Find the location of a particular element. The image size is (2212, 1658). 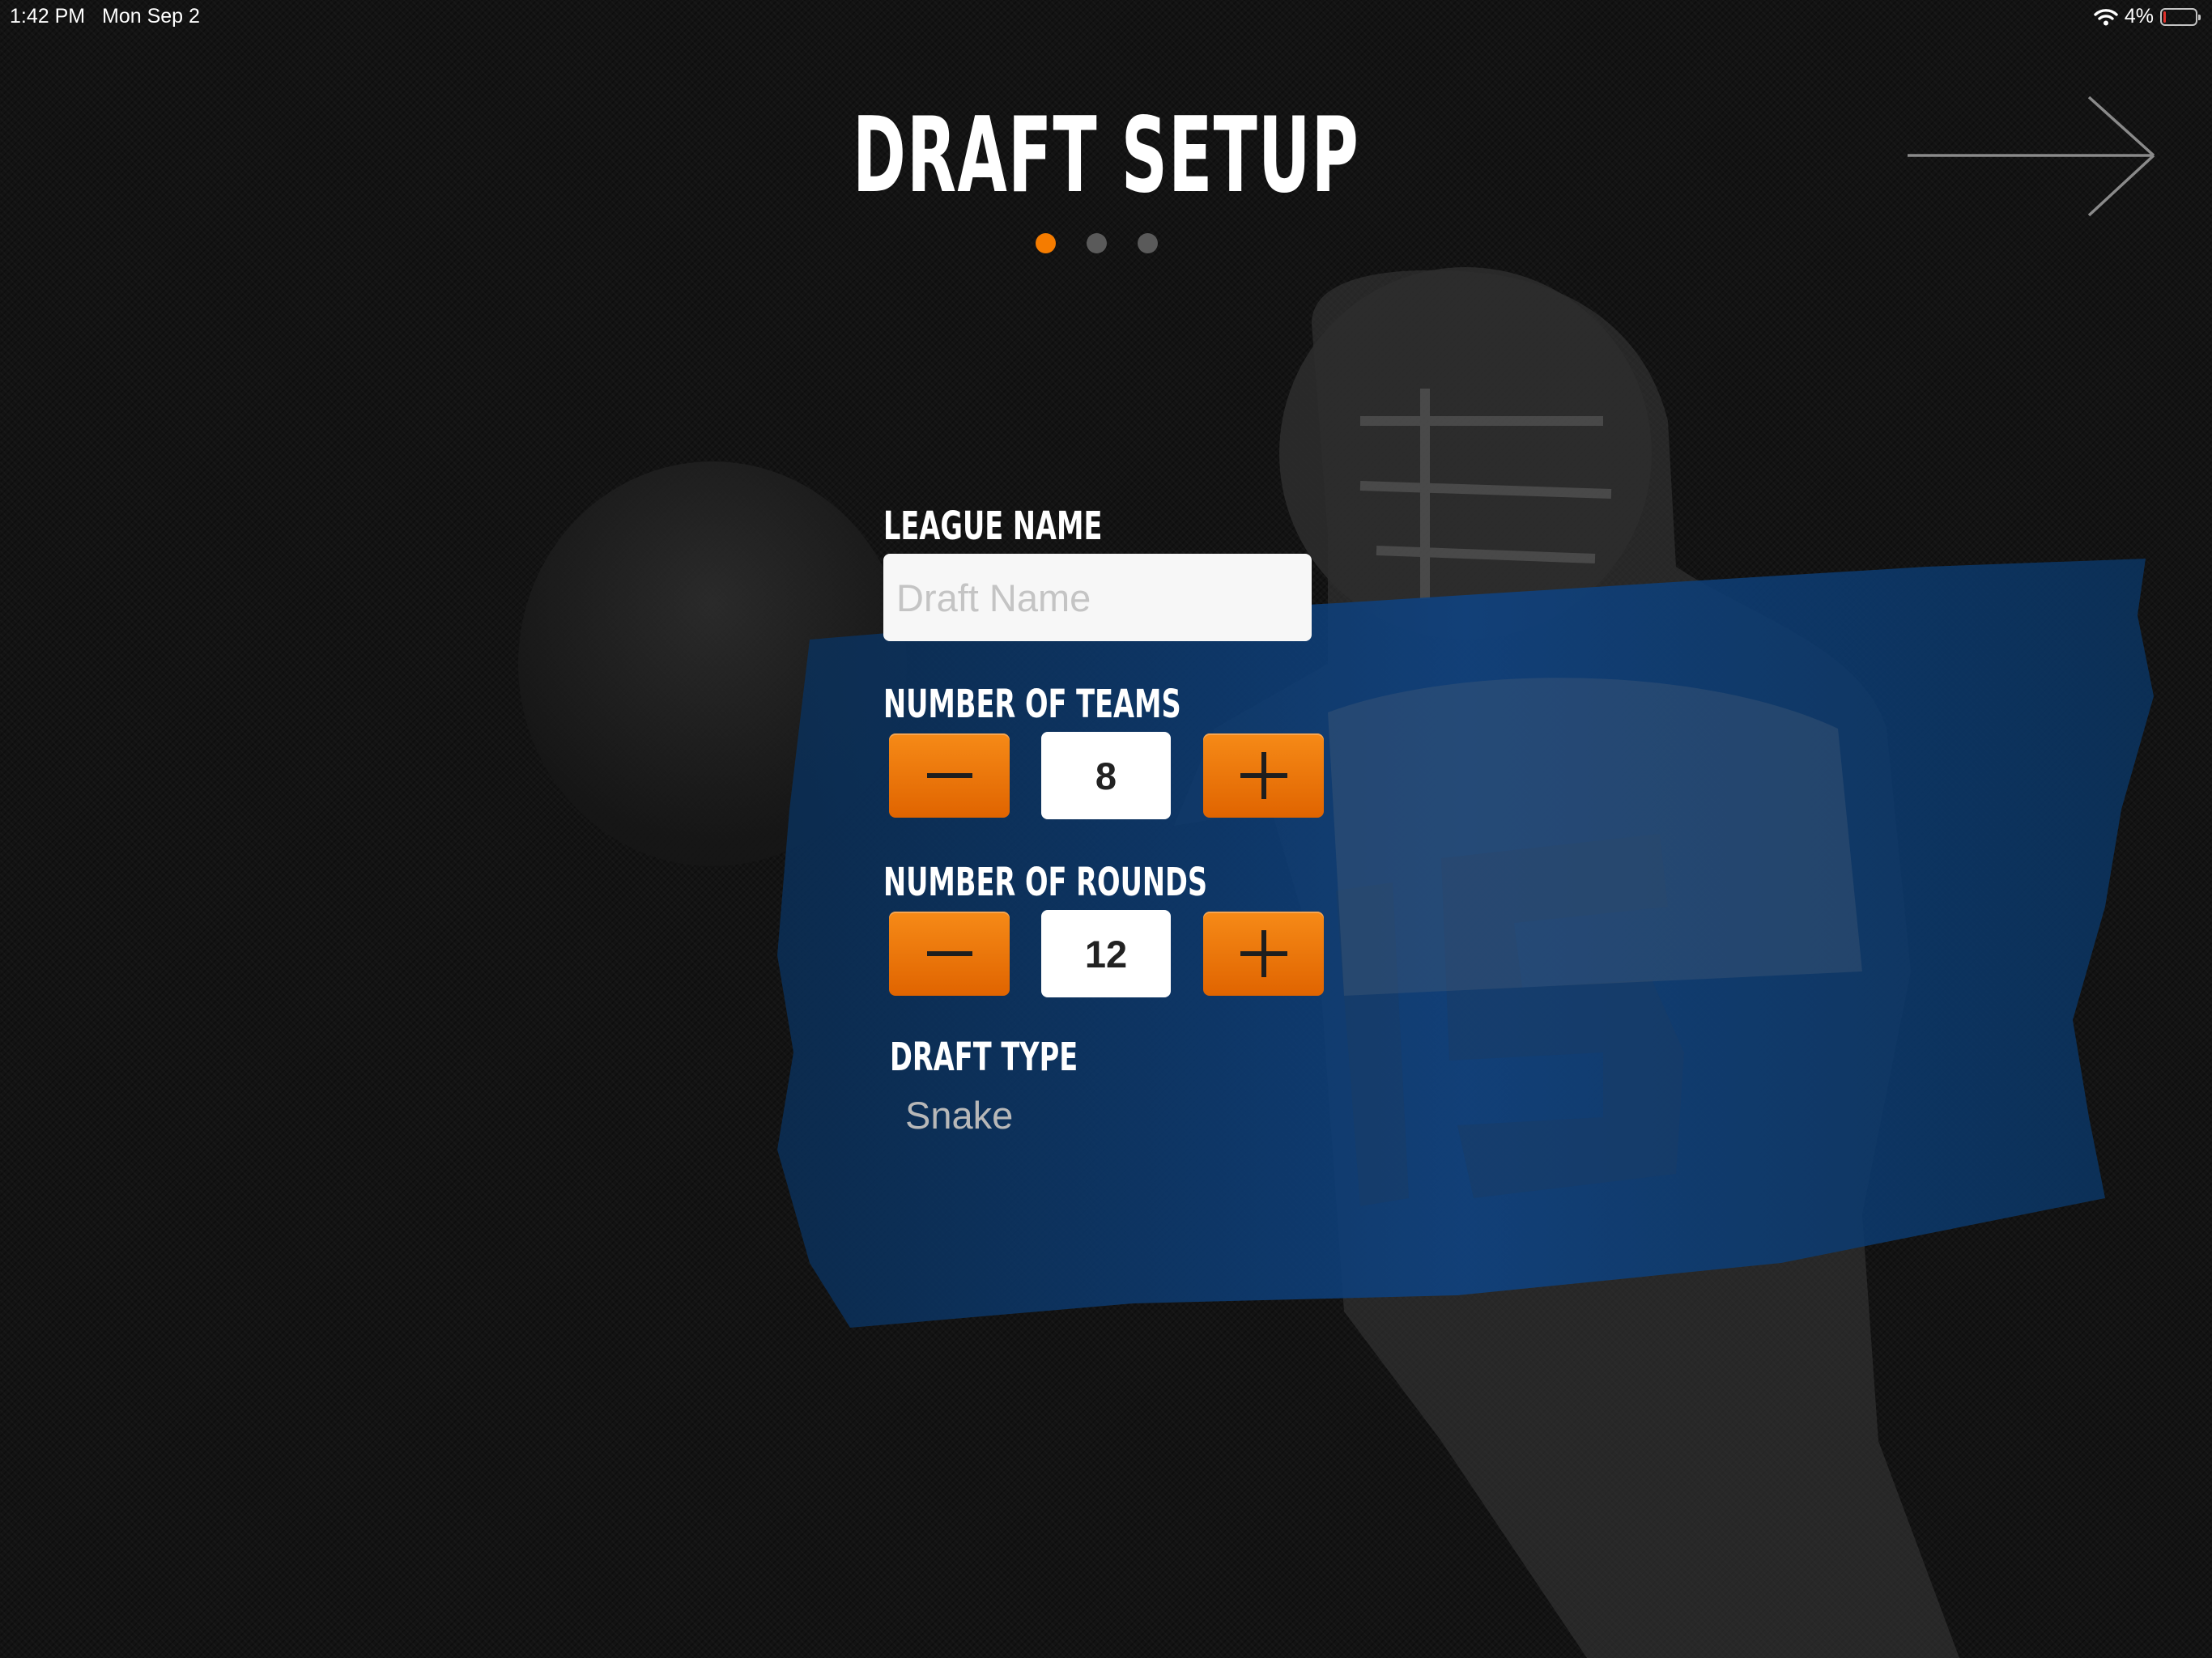

teams-label: NUMBER OF TEAMS is located at coordinates (1032, 704).